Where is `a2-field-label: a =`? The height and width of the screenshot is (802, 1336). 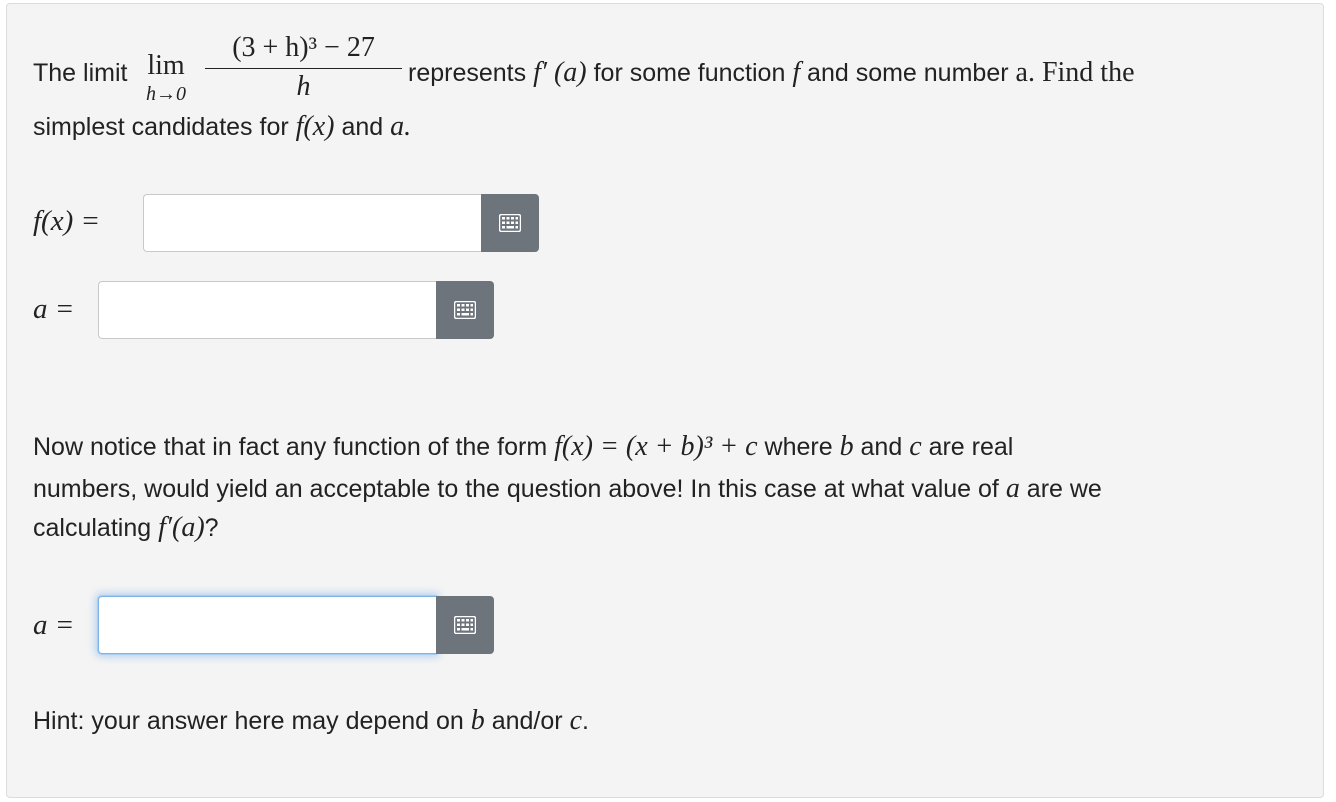
a2-field-label: a = is located at coordinates (54, 625).